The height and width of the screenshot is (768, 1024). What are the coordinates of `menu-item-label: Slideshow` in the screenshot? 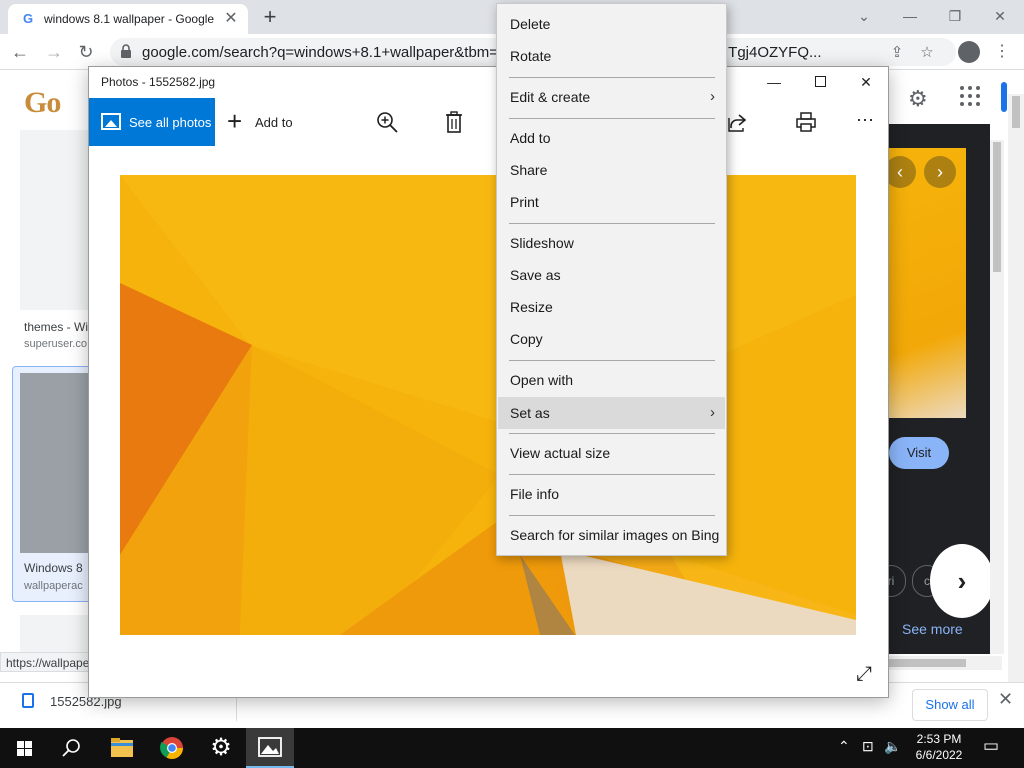 It's located at (542, 243).